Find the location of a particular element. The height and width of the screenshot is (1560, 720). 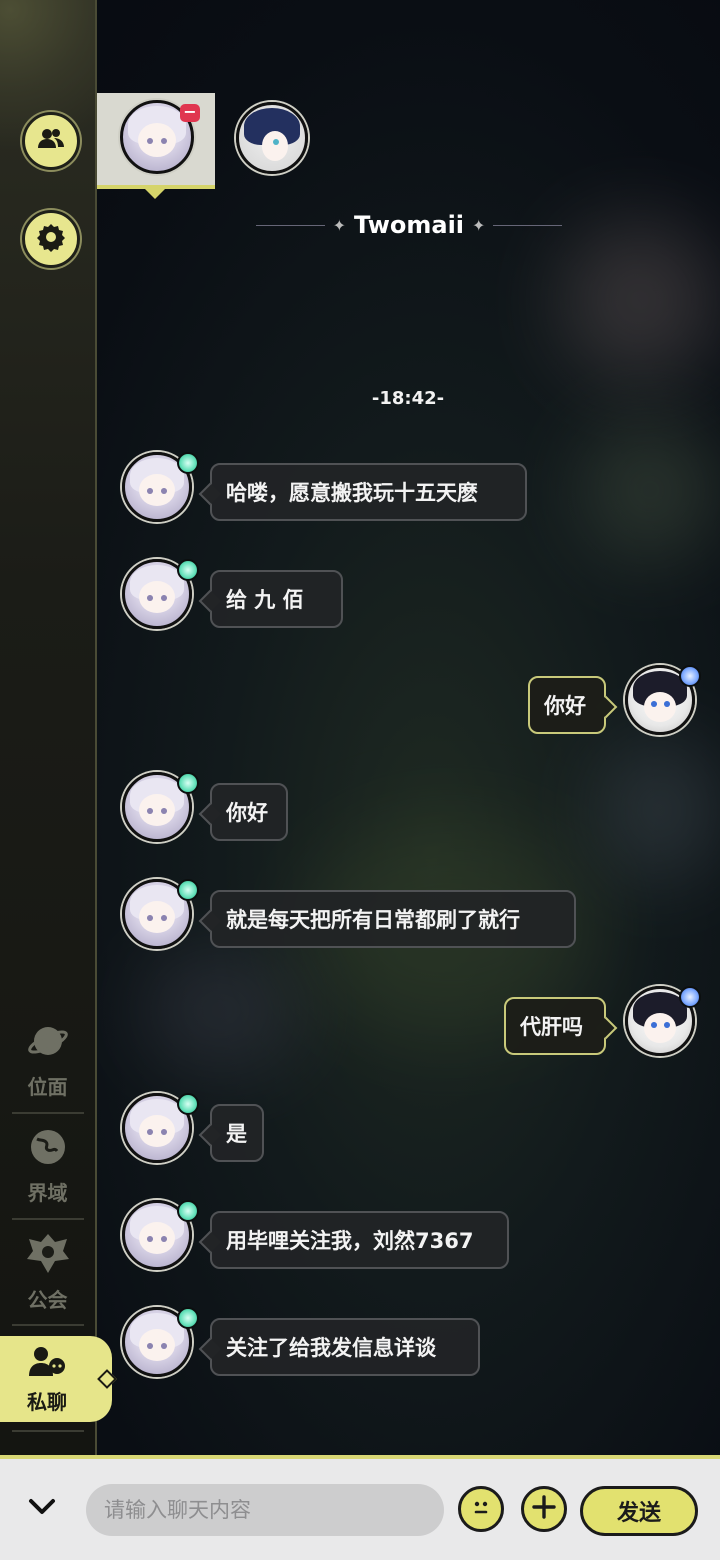

friends-icon is located at coordinates (51, 141).